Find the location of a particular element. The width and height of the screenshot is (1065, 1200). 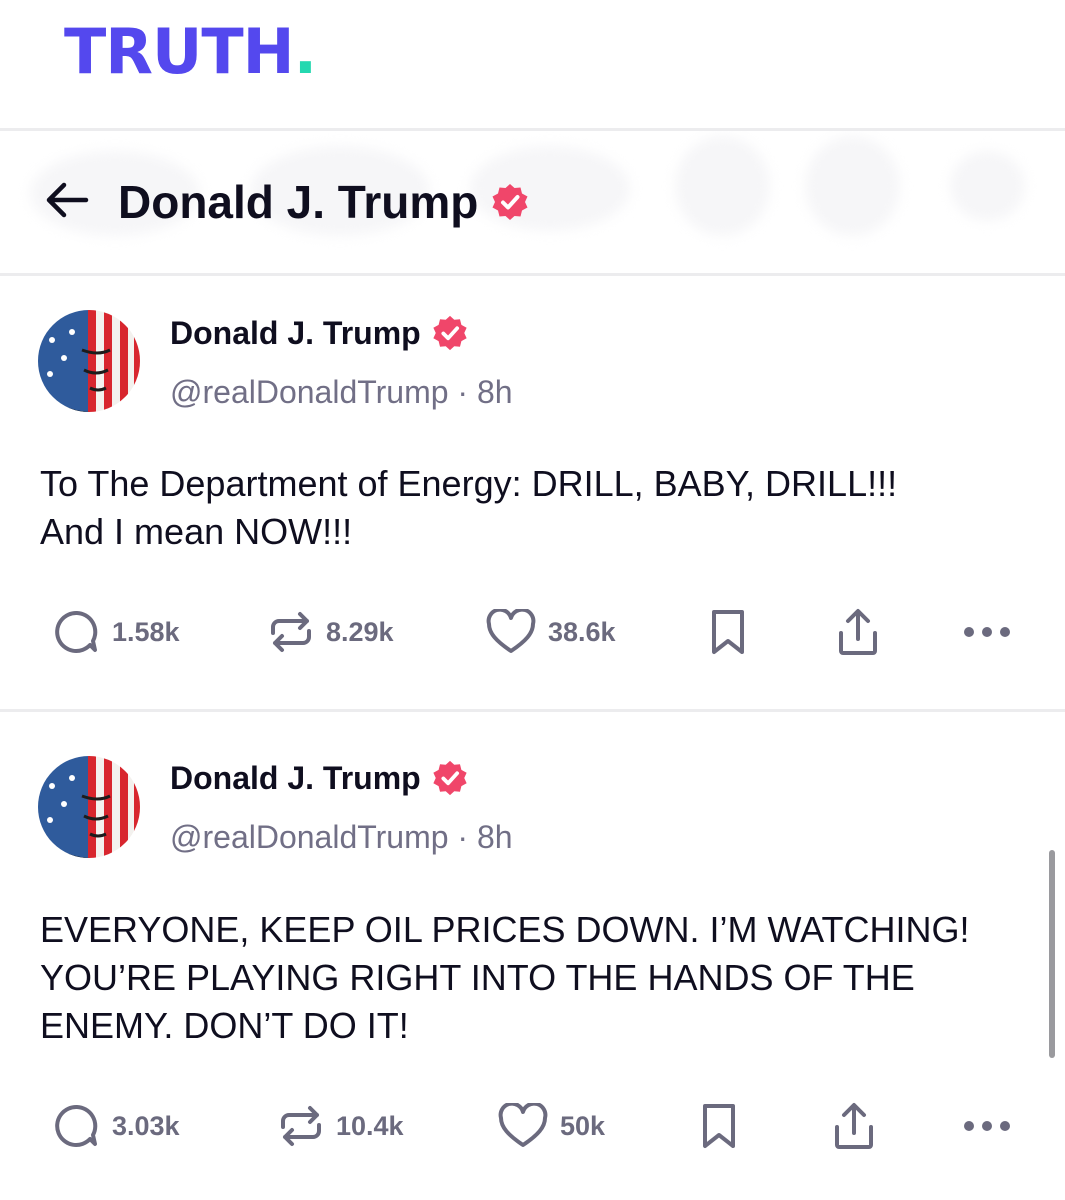

like-count: 38.6k is located at coordinates (582, 631).